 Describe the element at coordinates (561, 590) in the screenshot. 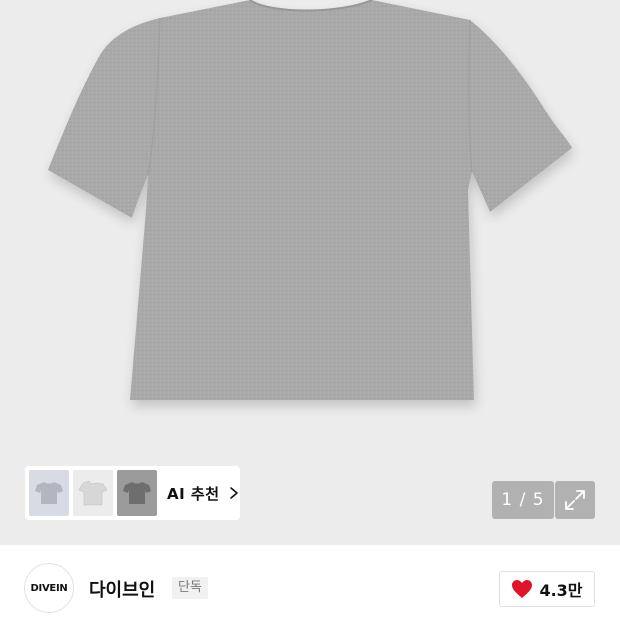

I see `like-count: 4.3만` at that location.